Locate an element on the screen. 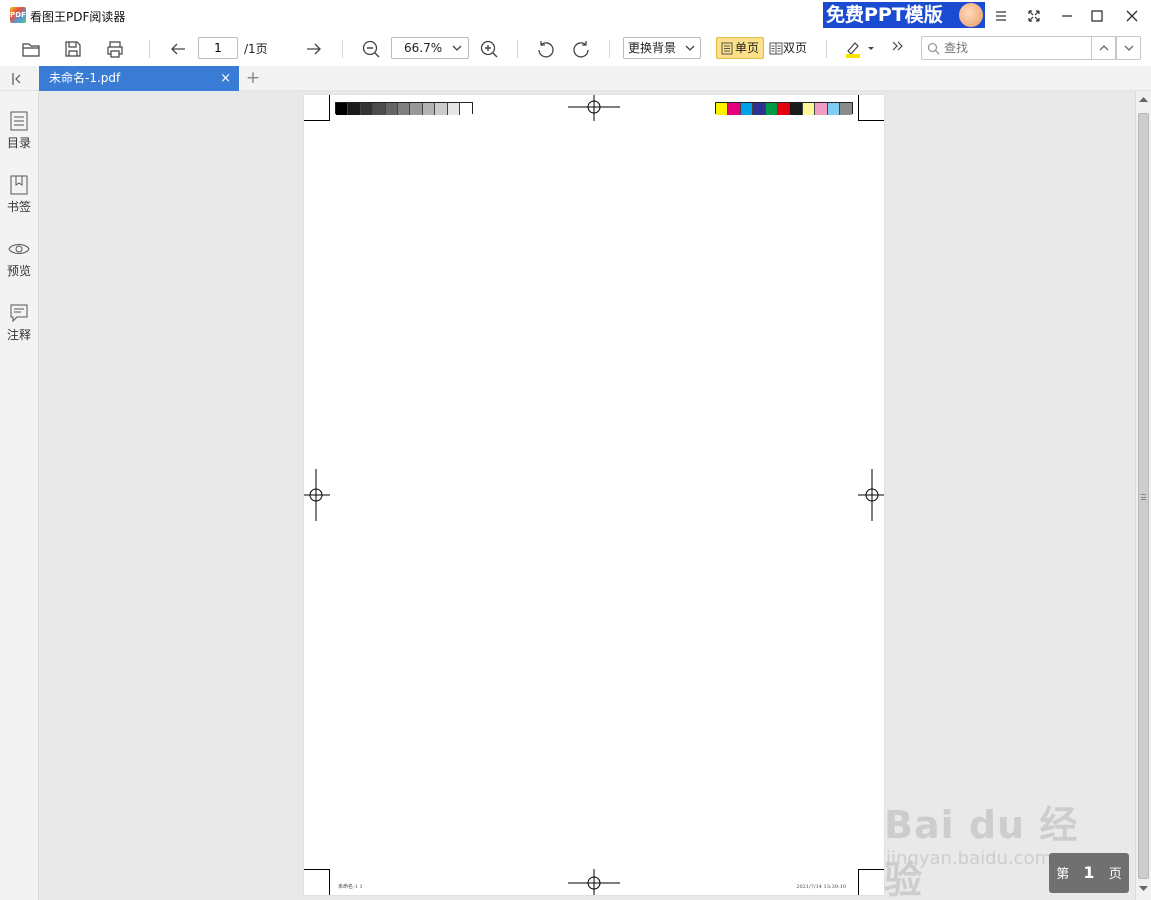  page-indicator: 第 1 页 is located at coordinates (1089, 873).